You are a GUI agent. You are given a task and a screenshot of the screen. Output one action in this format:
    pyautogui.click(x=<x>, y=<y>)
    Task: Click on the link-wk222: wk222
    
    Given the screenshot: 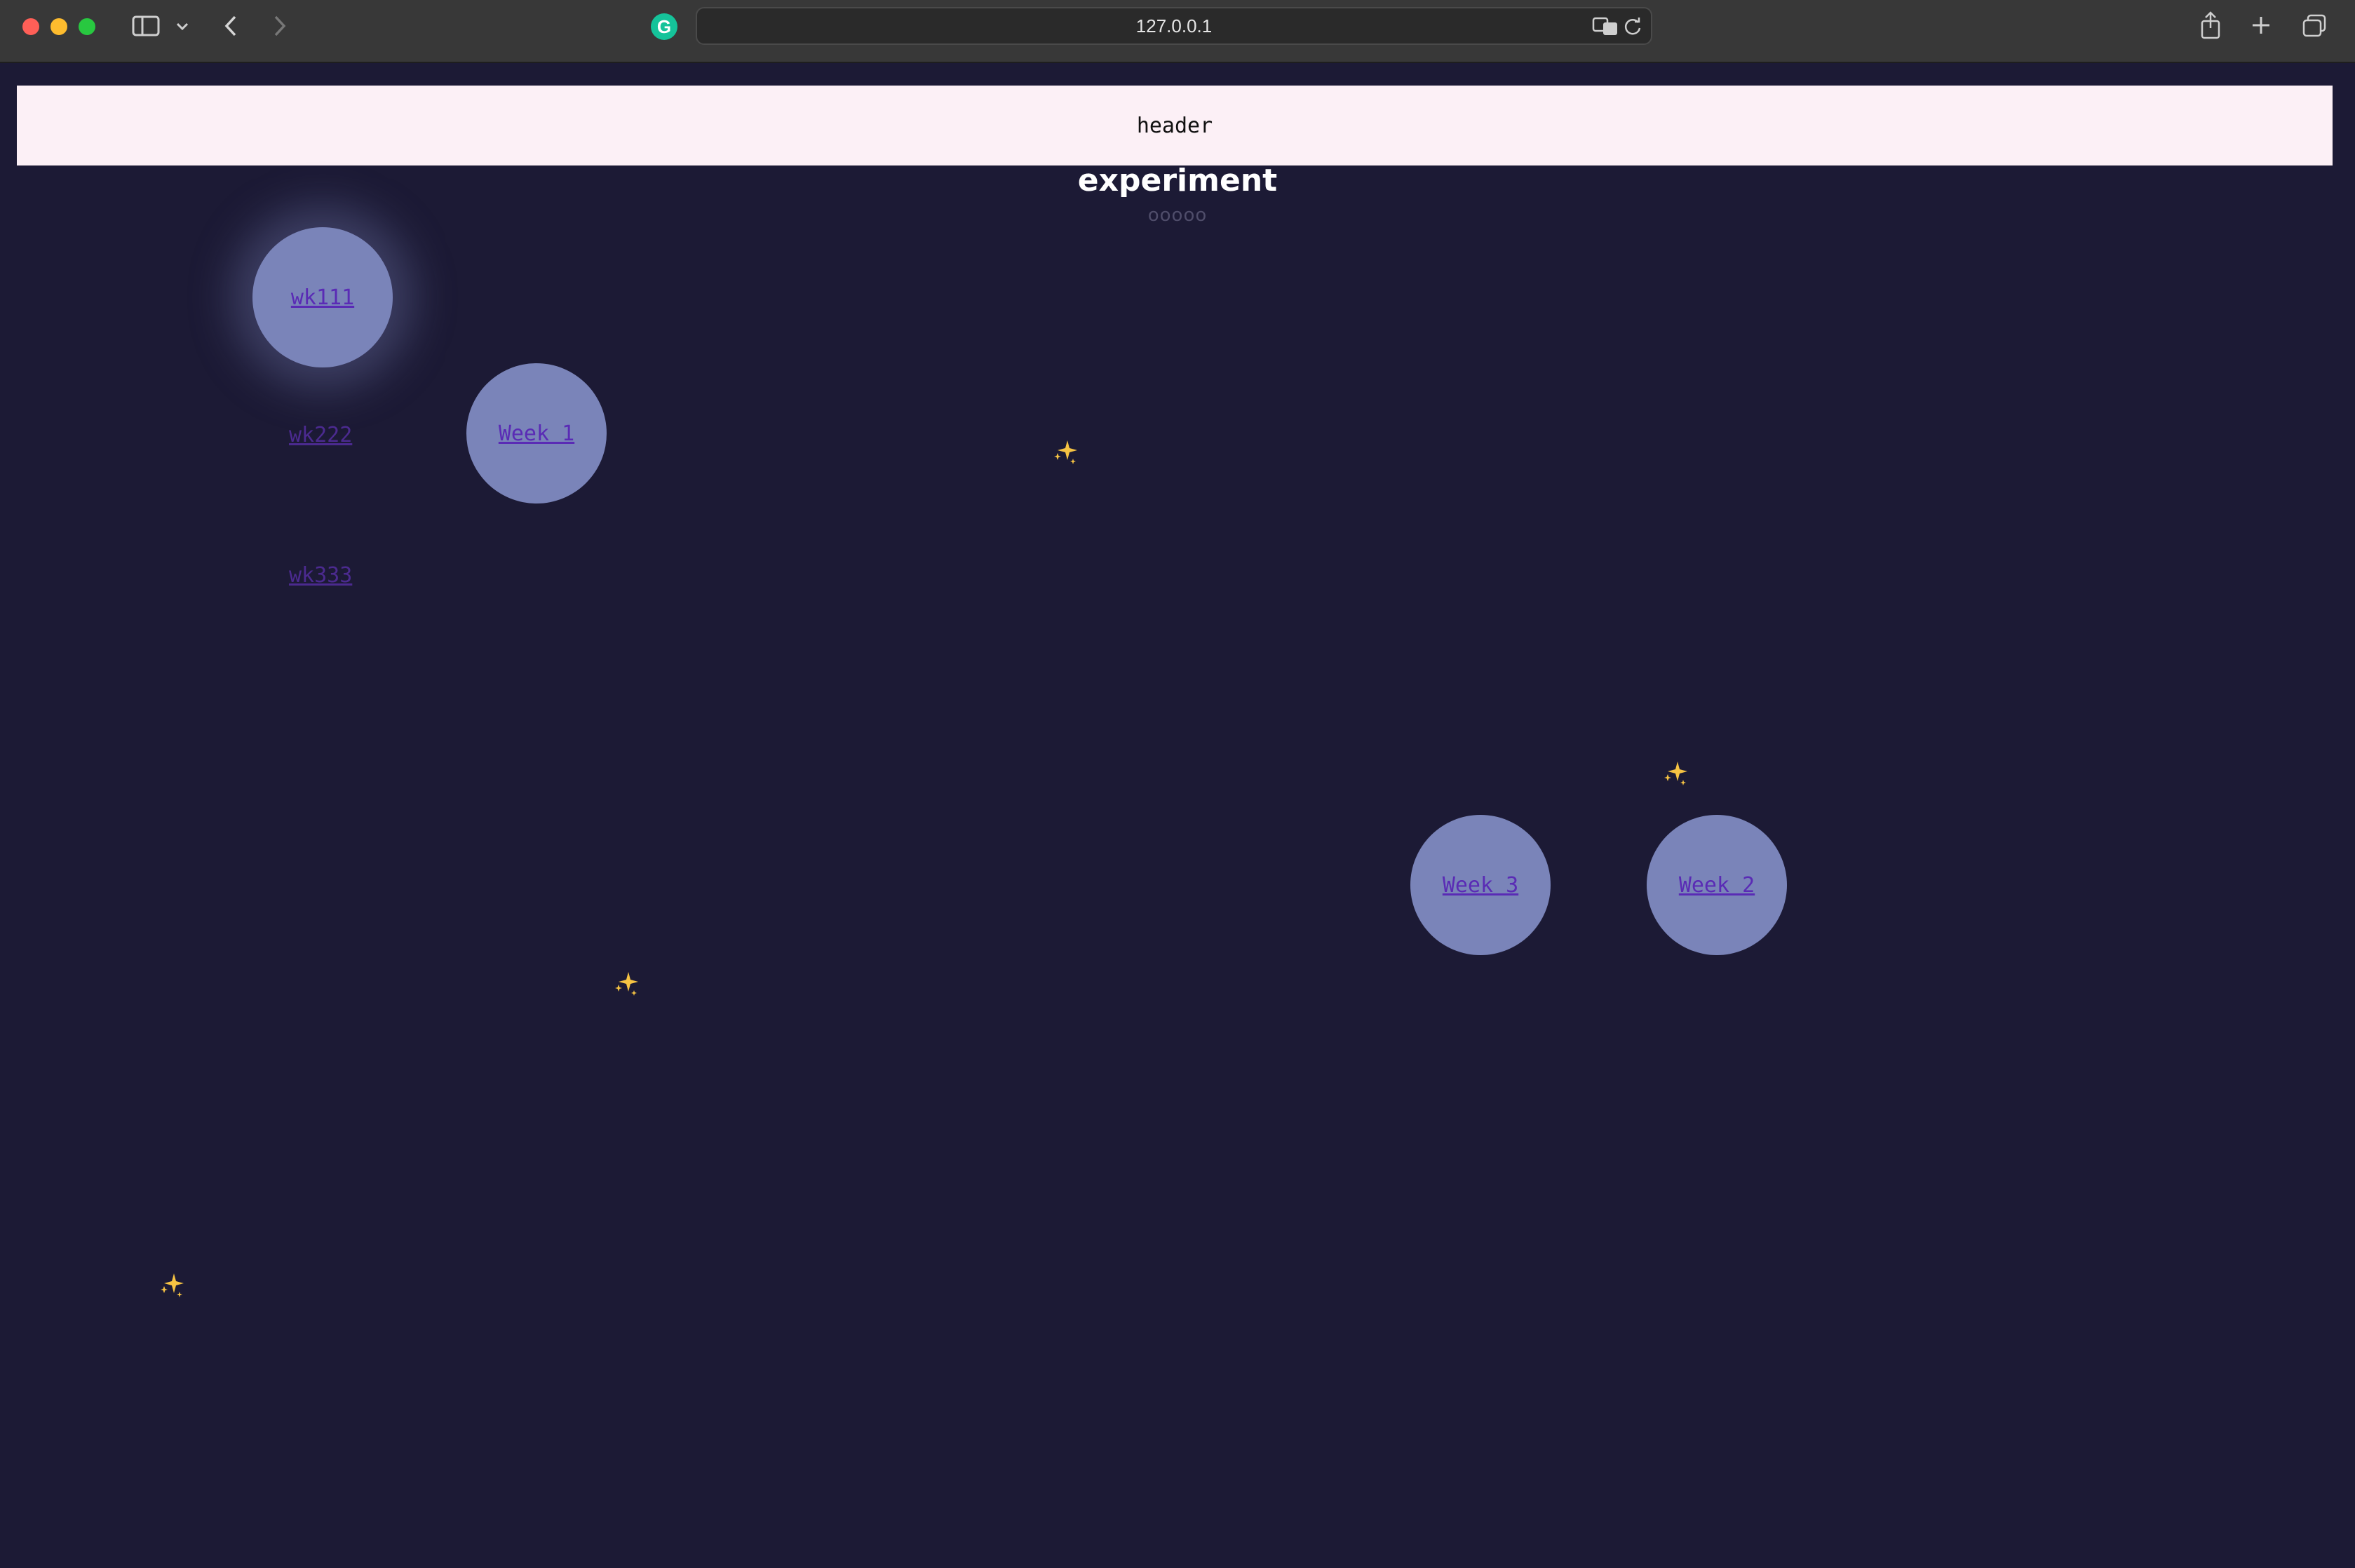 What is the action you would take?
    pyautogui.click(x=320, y=435)
    